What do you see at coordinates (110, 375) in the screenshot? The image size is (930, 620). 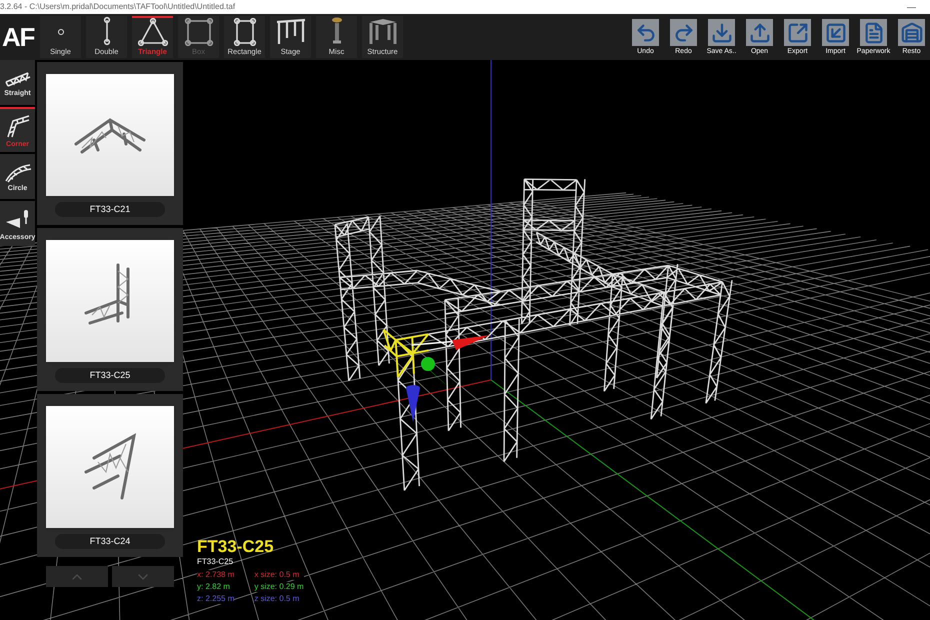 I see `product-name: FT33-C25` at bounding box center [110, 375].